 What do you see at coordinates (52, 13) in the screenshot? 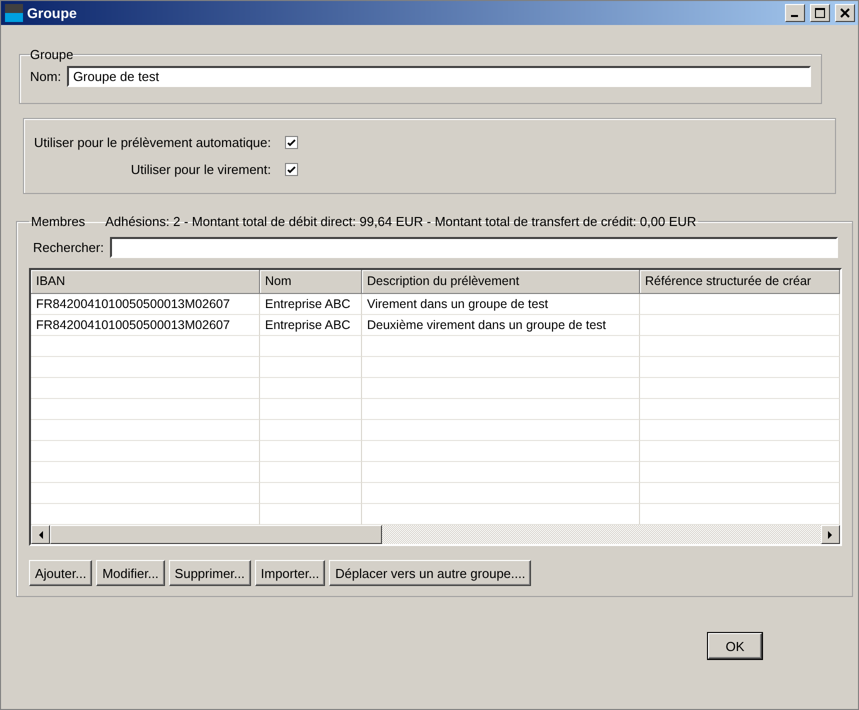
I see `window-title: Groupe` at bounding box center [52, 13].